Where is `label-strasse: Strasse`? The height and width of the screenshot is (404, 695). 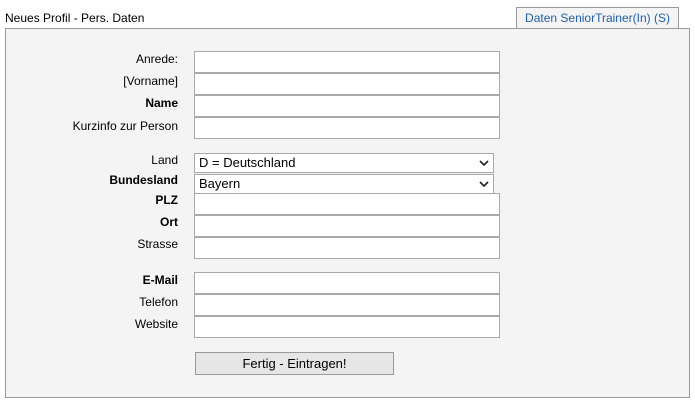 label-strasse: Strasse is located at coordinates (157, 244).